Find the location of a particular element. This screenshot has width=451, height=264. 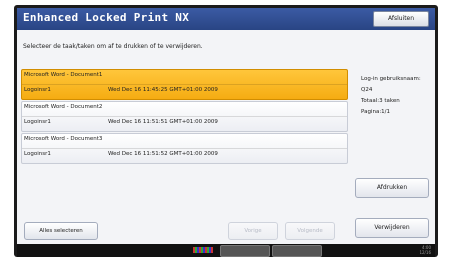

delete-button: Verwijderen is located at coordinates (392, 228).